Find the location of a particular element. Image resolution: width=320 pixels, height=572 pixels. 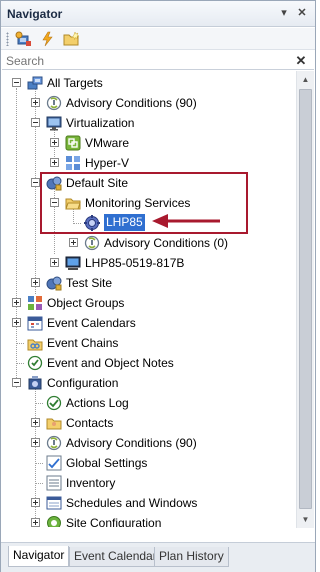

folder-new-icon is located at coordinates (71, 38).